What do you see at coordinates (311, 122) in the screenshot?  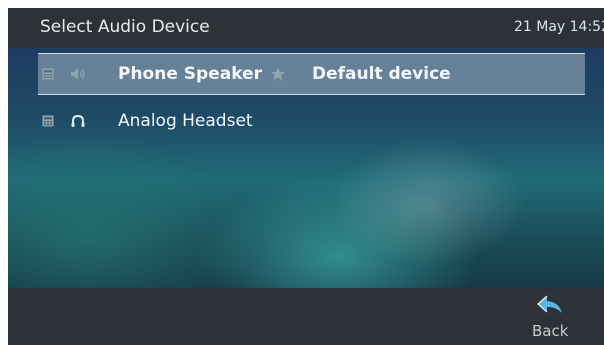 I see `device-item-analog-headset: Analog Headset` at bounding box center [311, 122].